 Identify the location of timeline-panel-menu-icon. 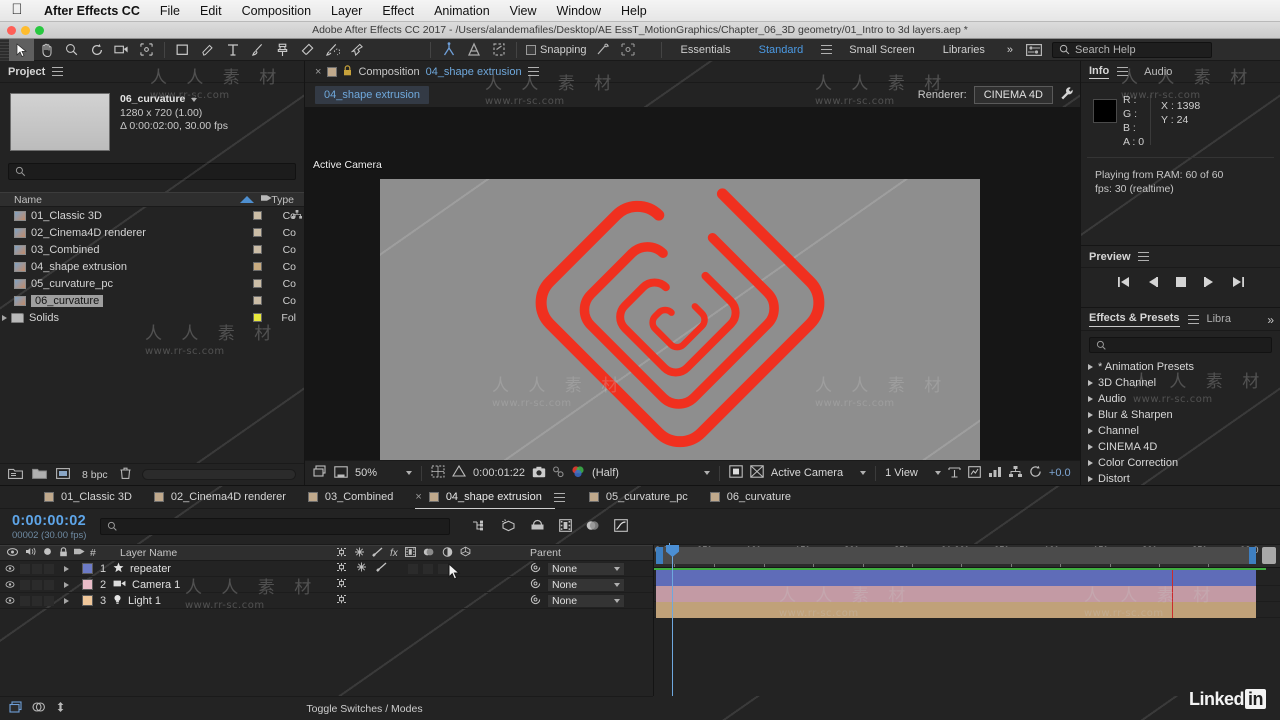
(559, 497).